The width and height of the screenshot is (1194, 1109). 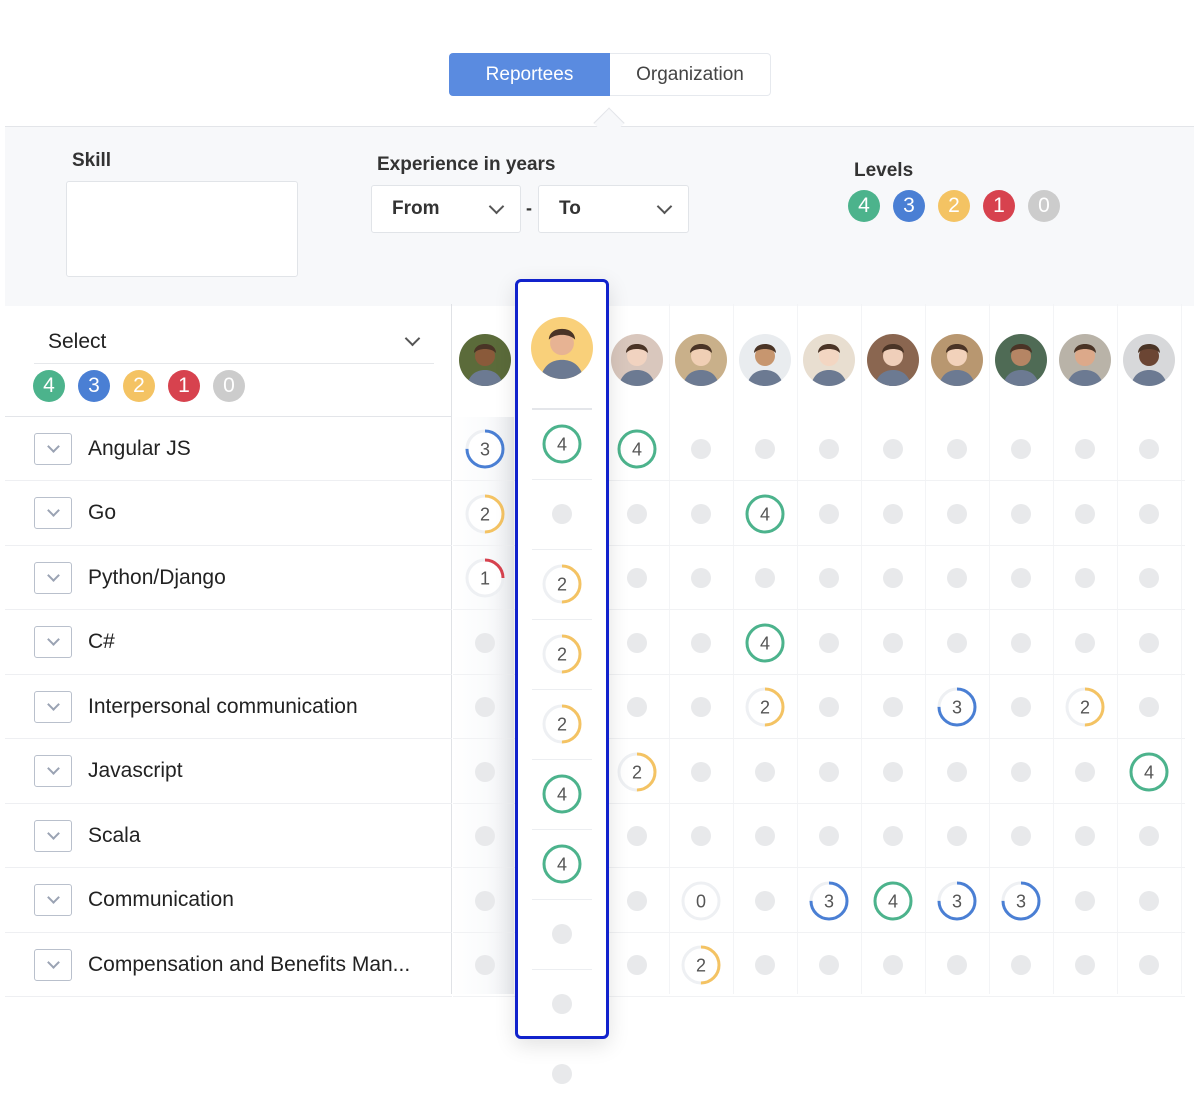 What do you see at coordinates (485, 578) in the screenshot?
I see `rating-ring: 1` at bounding box center [485, 578].